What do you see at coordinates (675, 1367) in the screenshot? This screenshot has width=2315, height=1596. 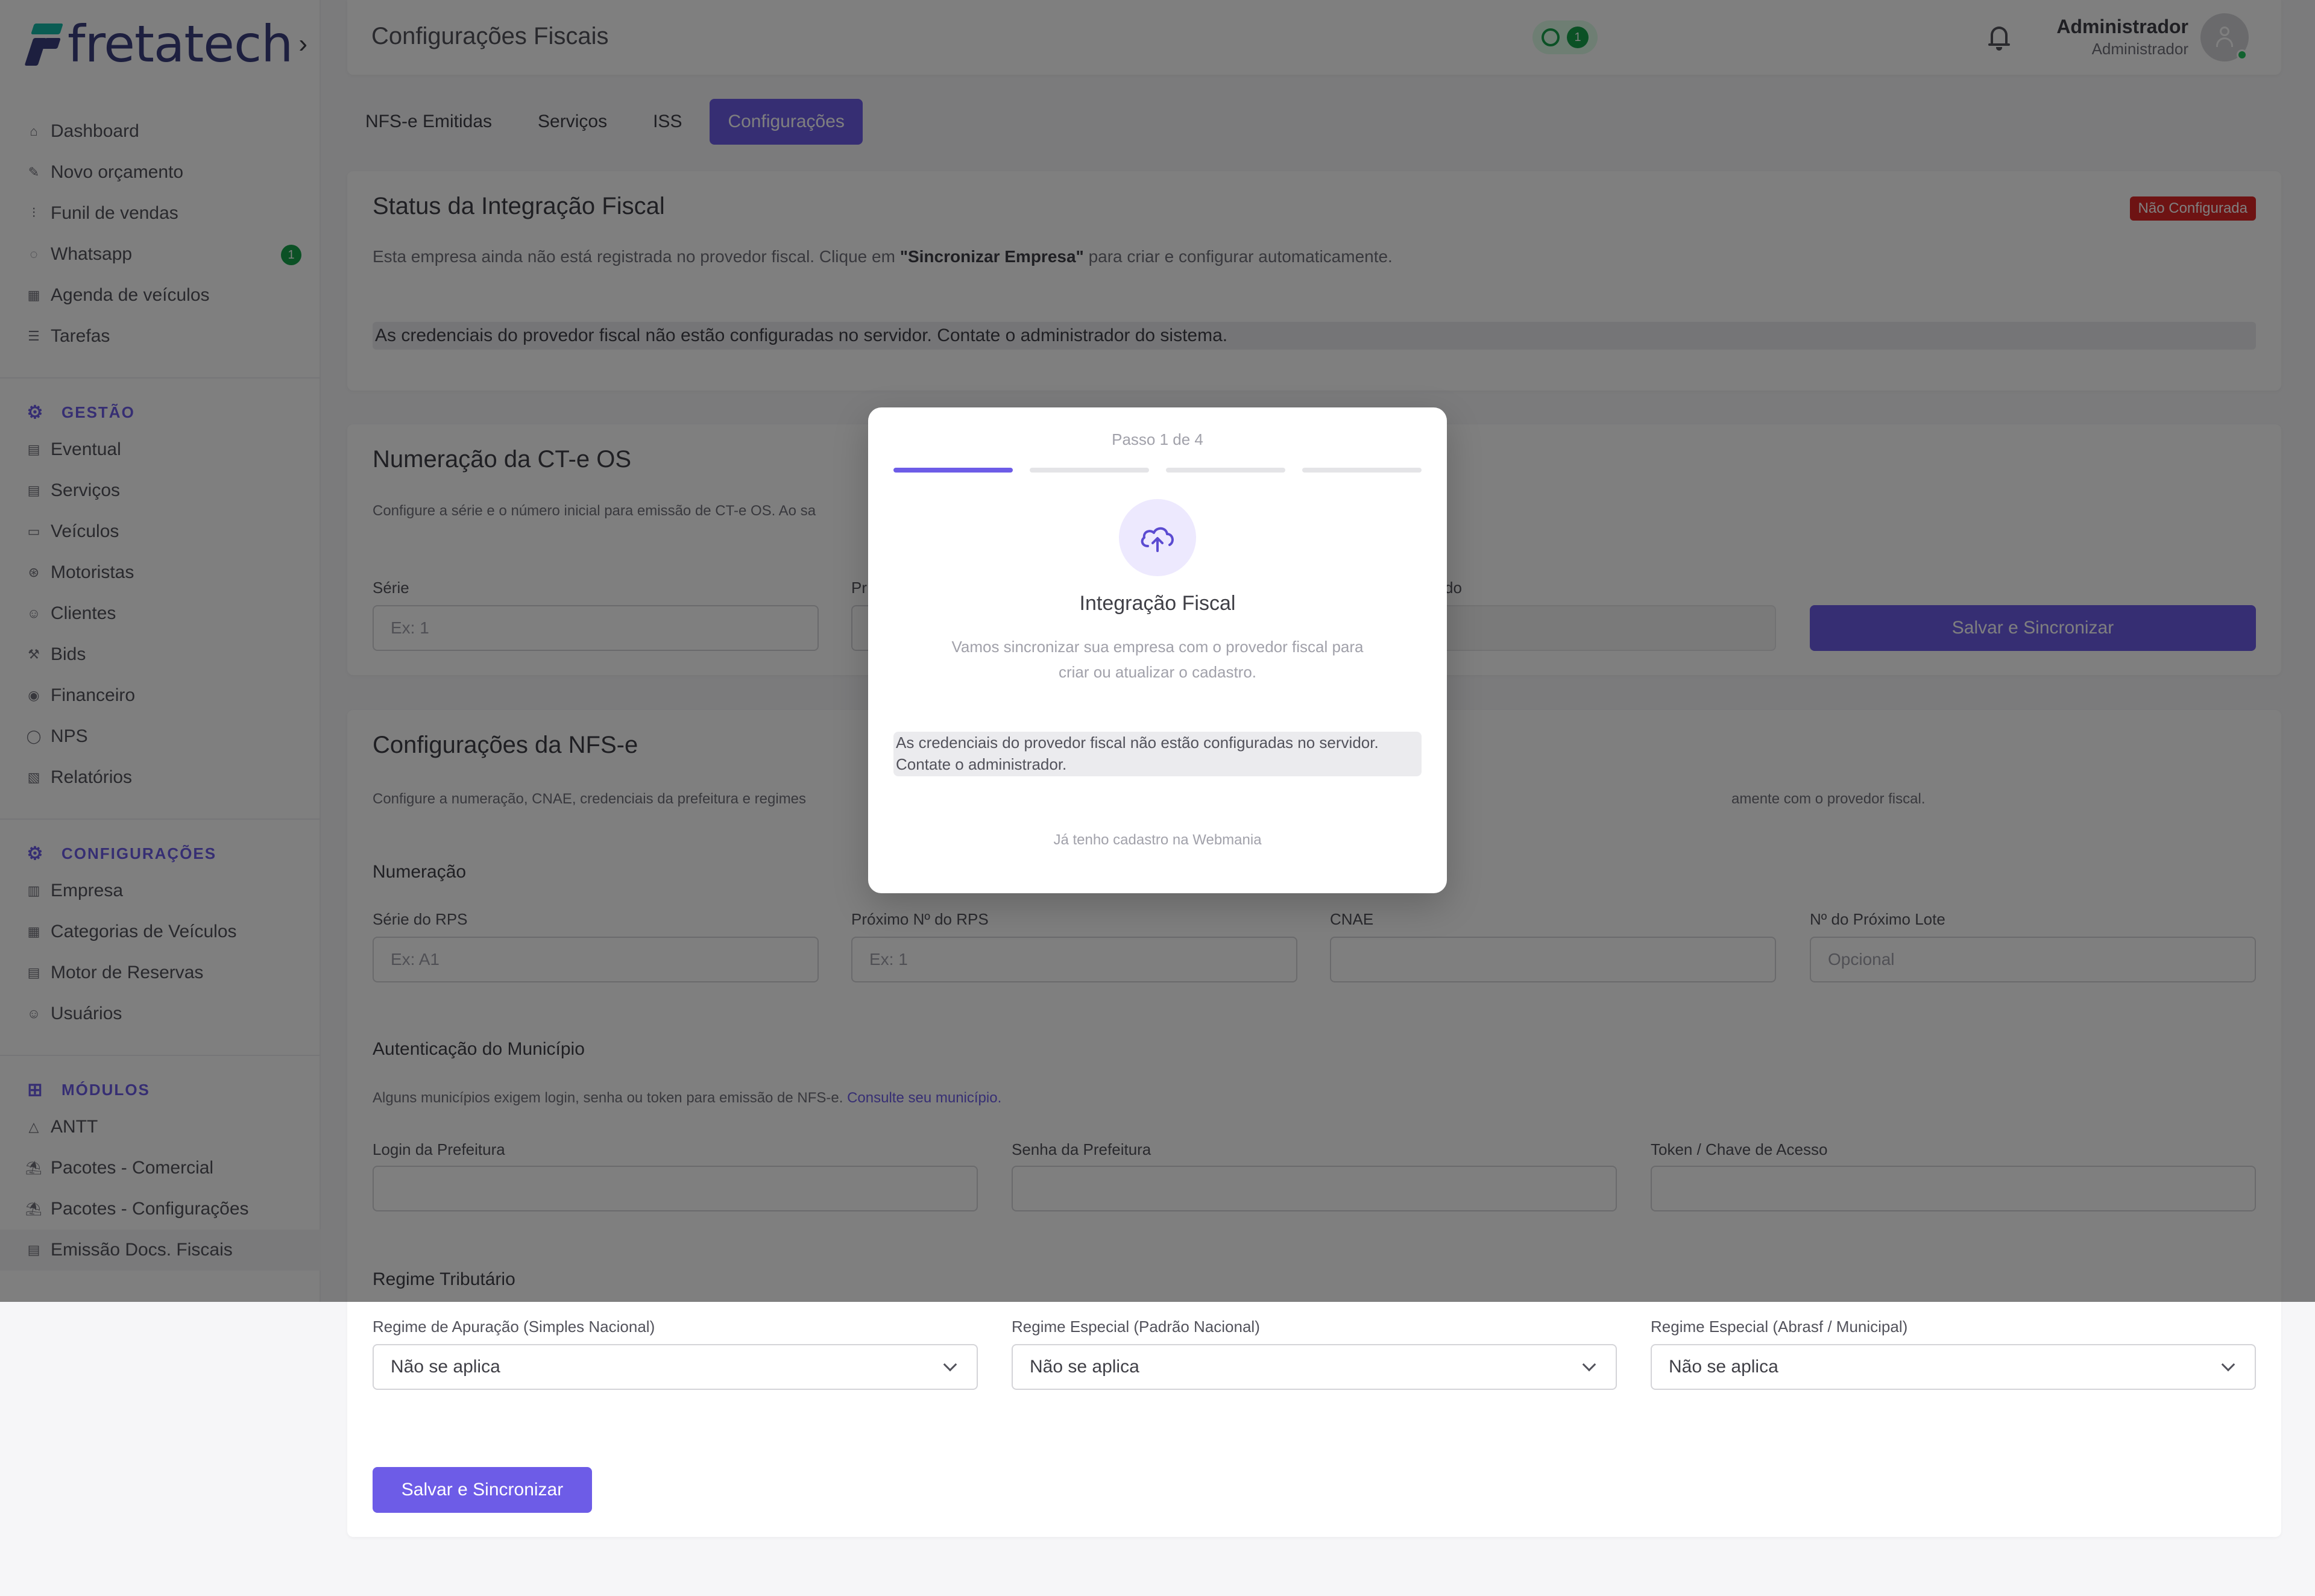 I see `regime-apuracao-select: Não se aplica` at bounding box center [675, 1367].